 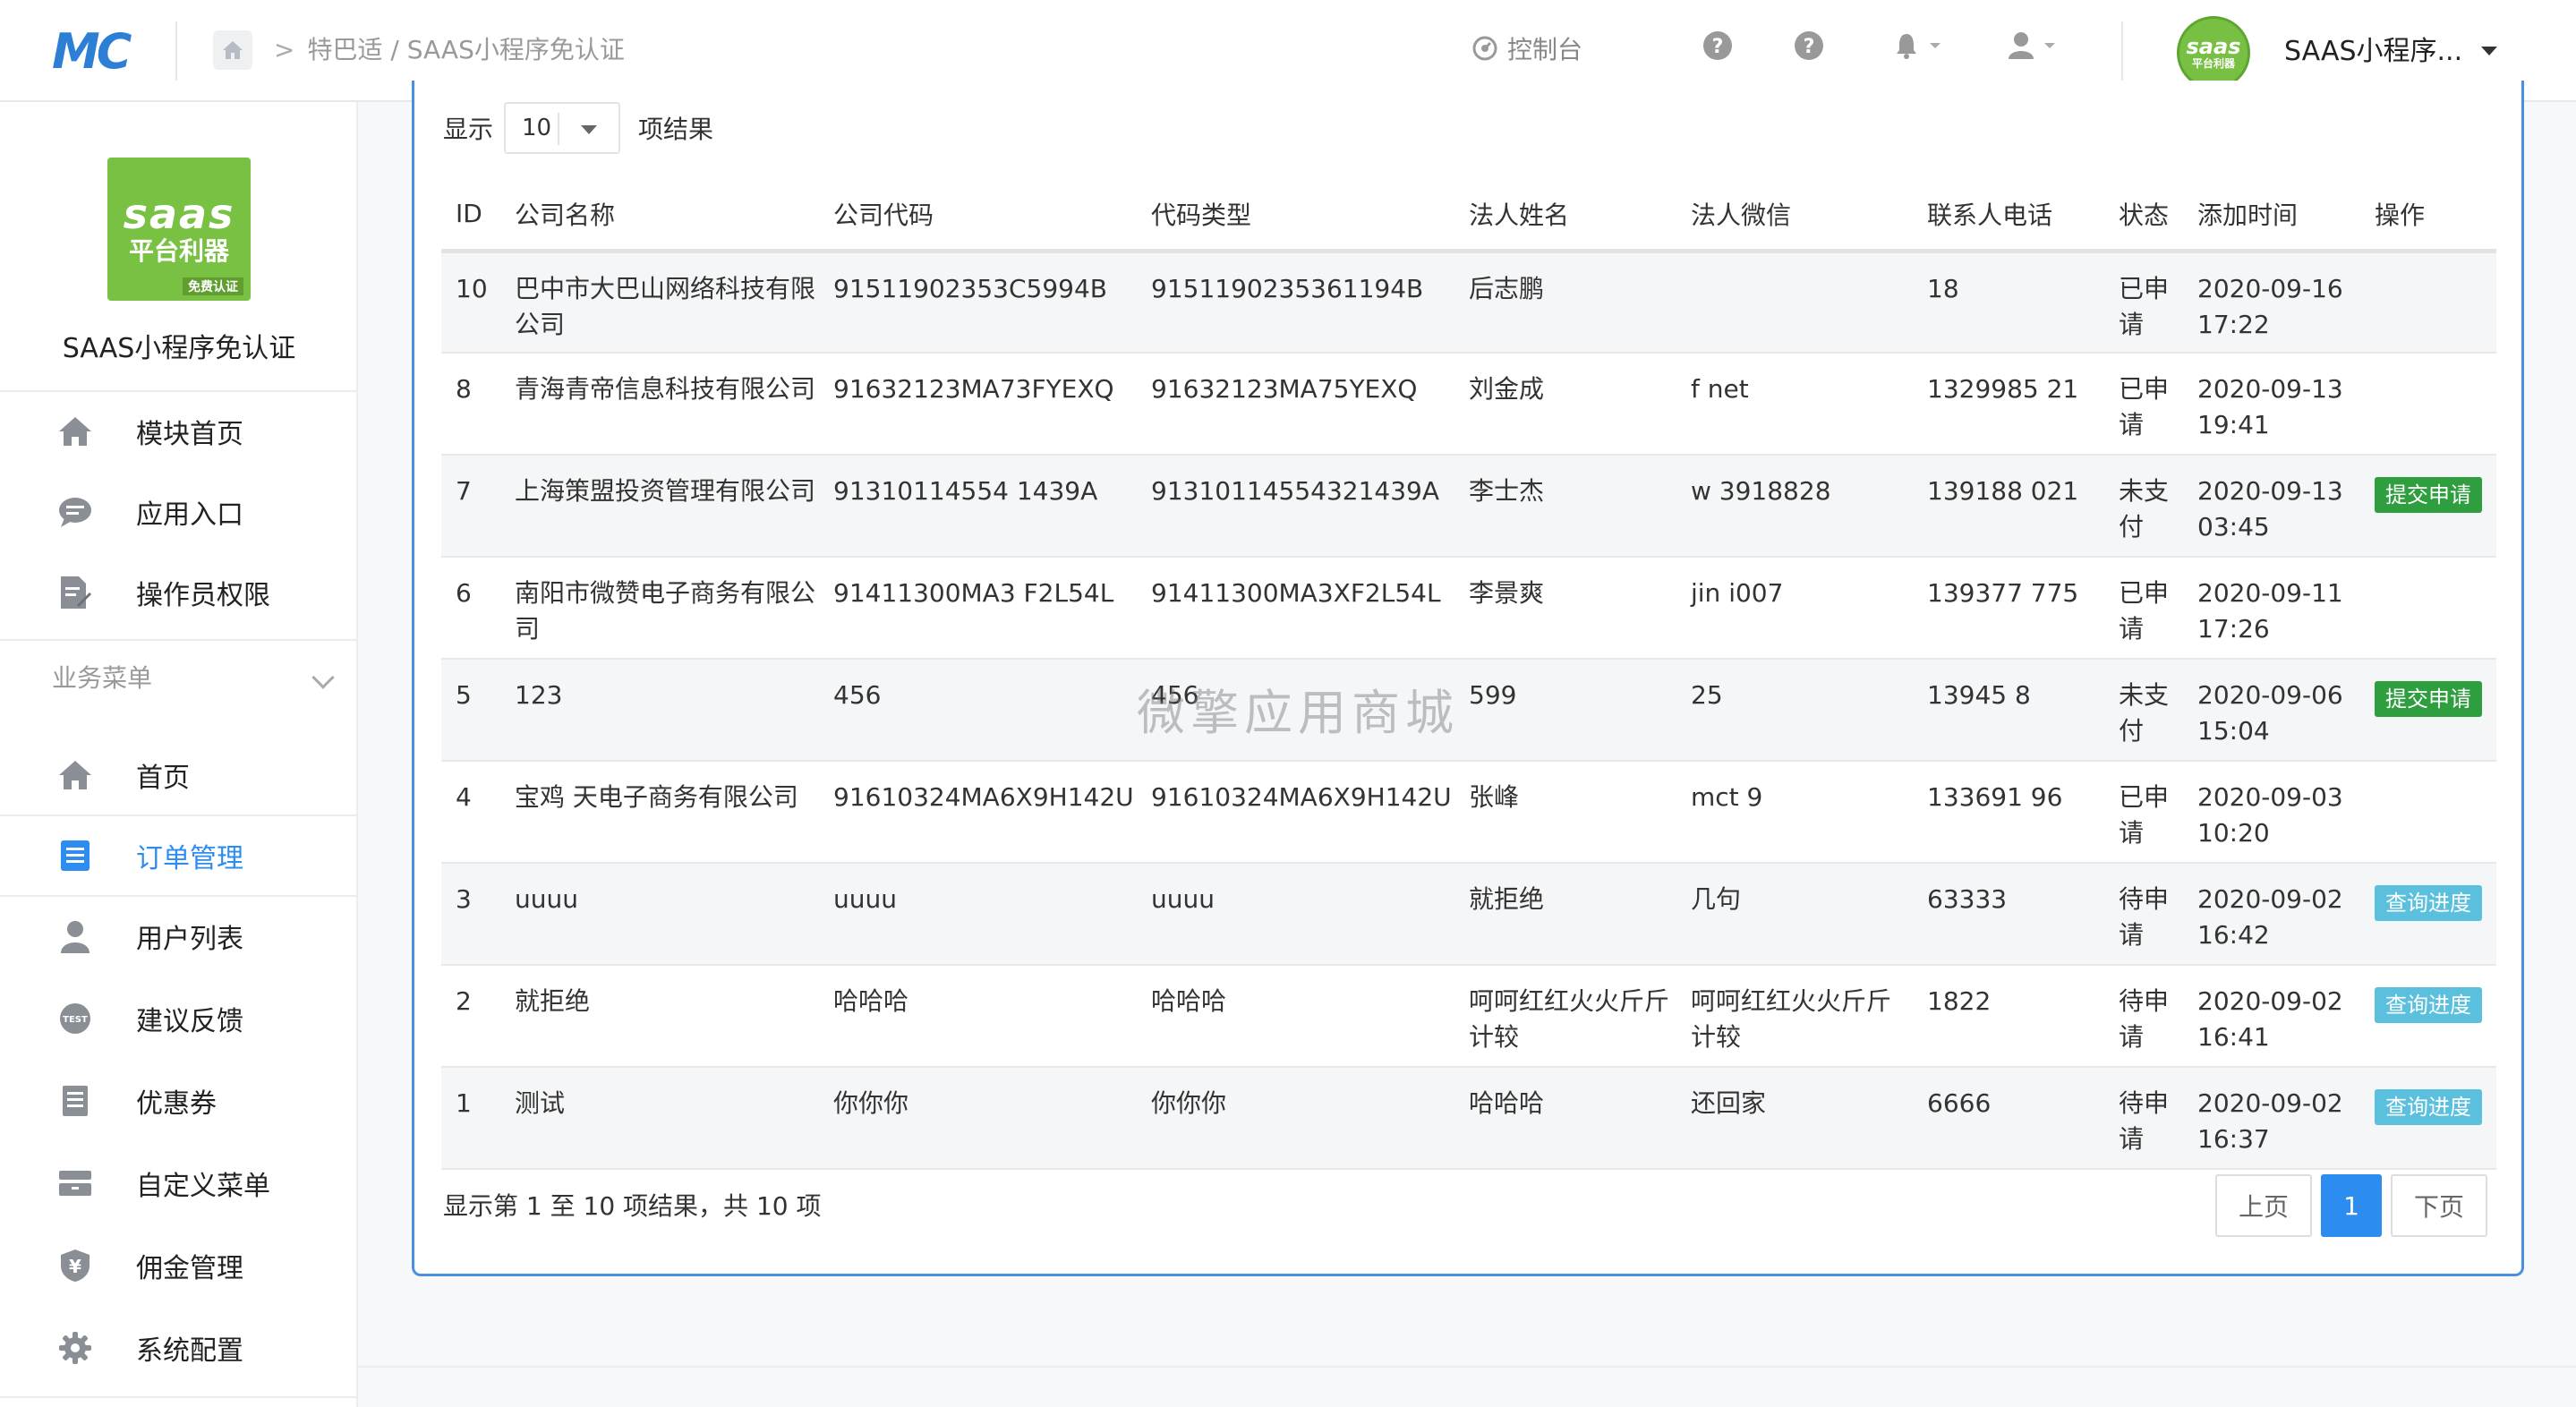 What do you see at coordinates (978, 404) in the screenshot?
I see `cell-company-code: 91632123MA73FYEXQ` at bounding box center [978, 404].